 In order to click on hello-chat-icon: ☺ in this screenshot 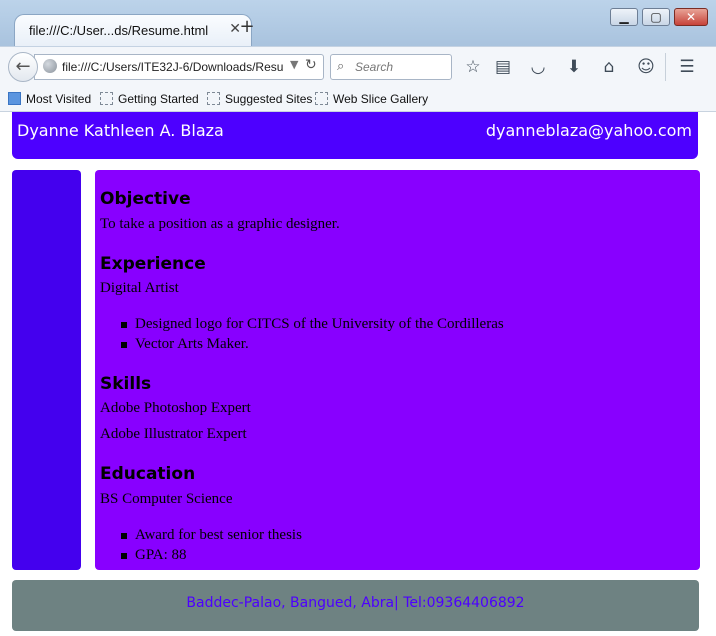, I will do `click(646, 67)`.